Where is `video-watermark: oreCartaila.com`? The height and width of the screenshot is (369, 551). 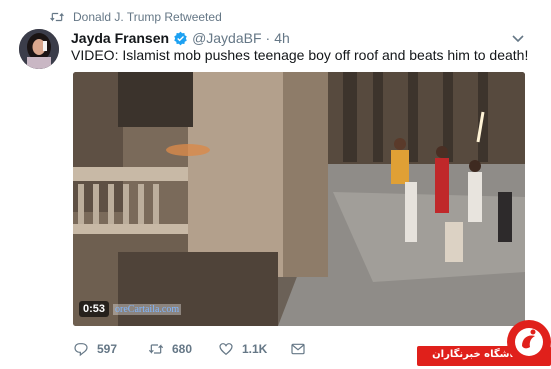
video-watermark: oreCartaila.com is located at coordinates (147, 309).